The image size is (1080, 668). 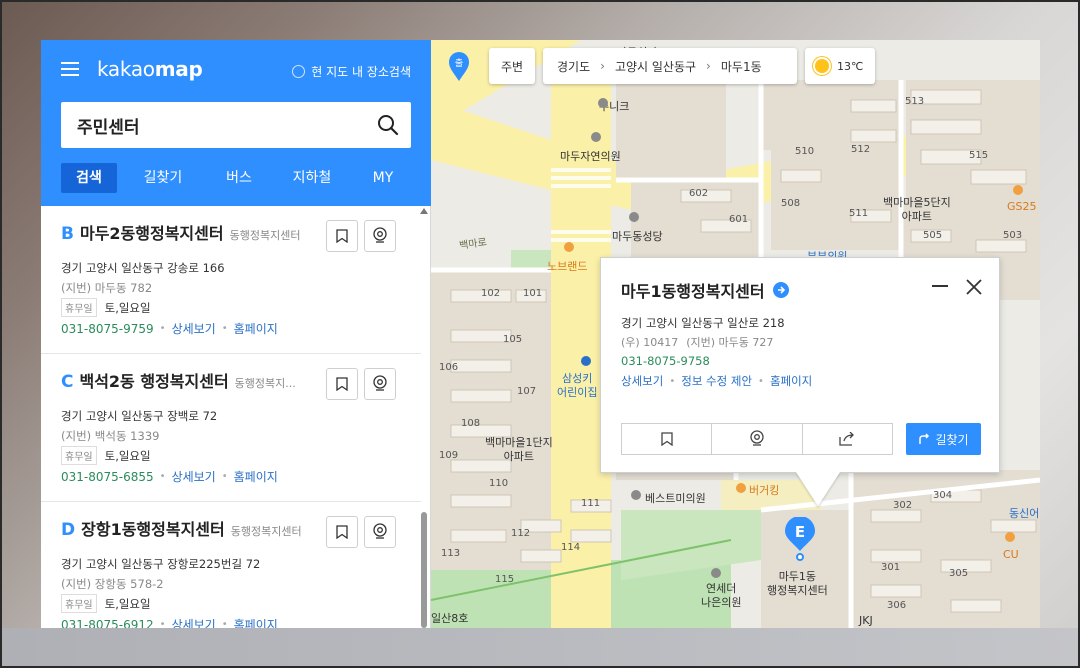 I want to click on popup-roadview-button, so click(x=757, y=439).